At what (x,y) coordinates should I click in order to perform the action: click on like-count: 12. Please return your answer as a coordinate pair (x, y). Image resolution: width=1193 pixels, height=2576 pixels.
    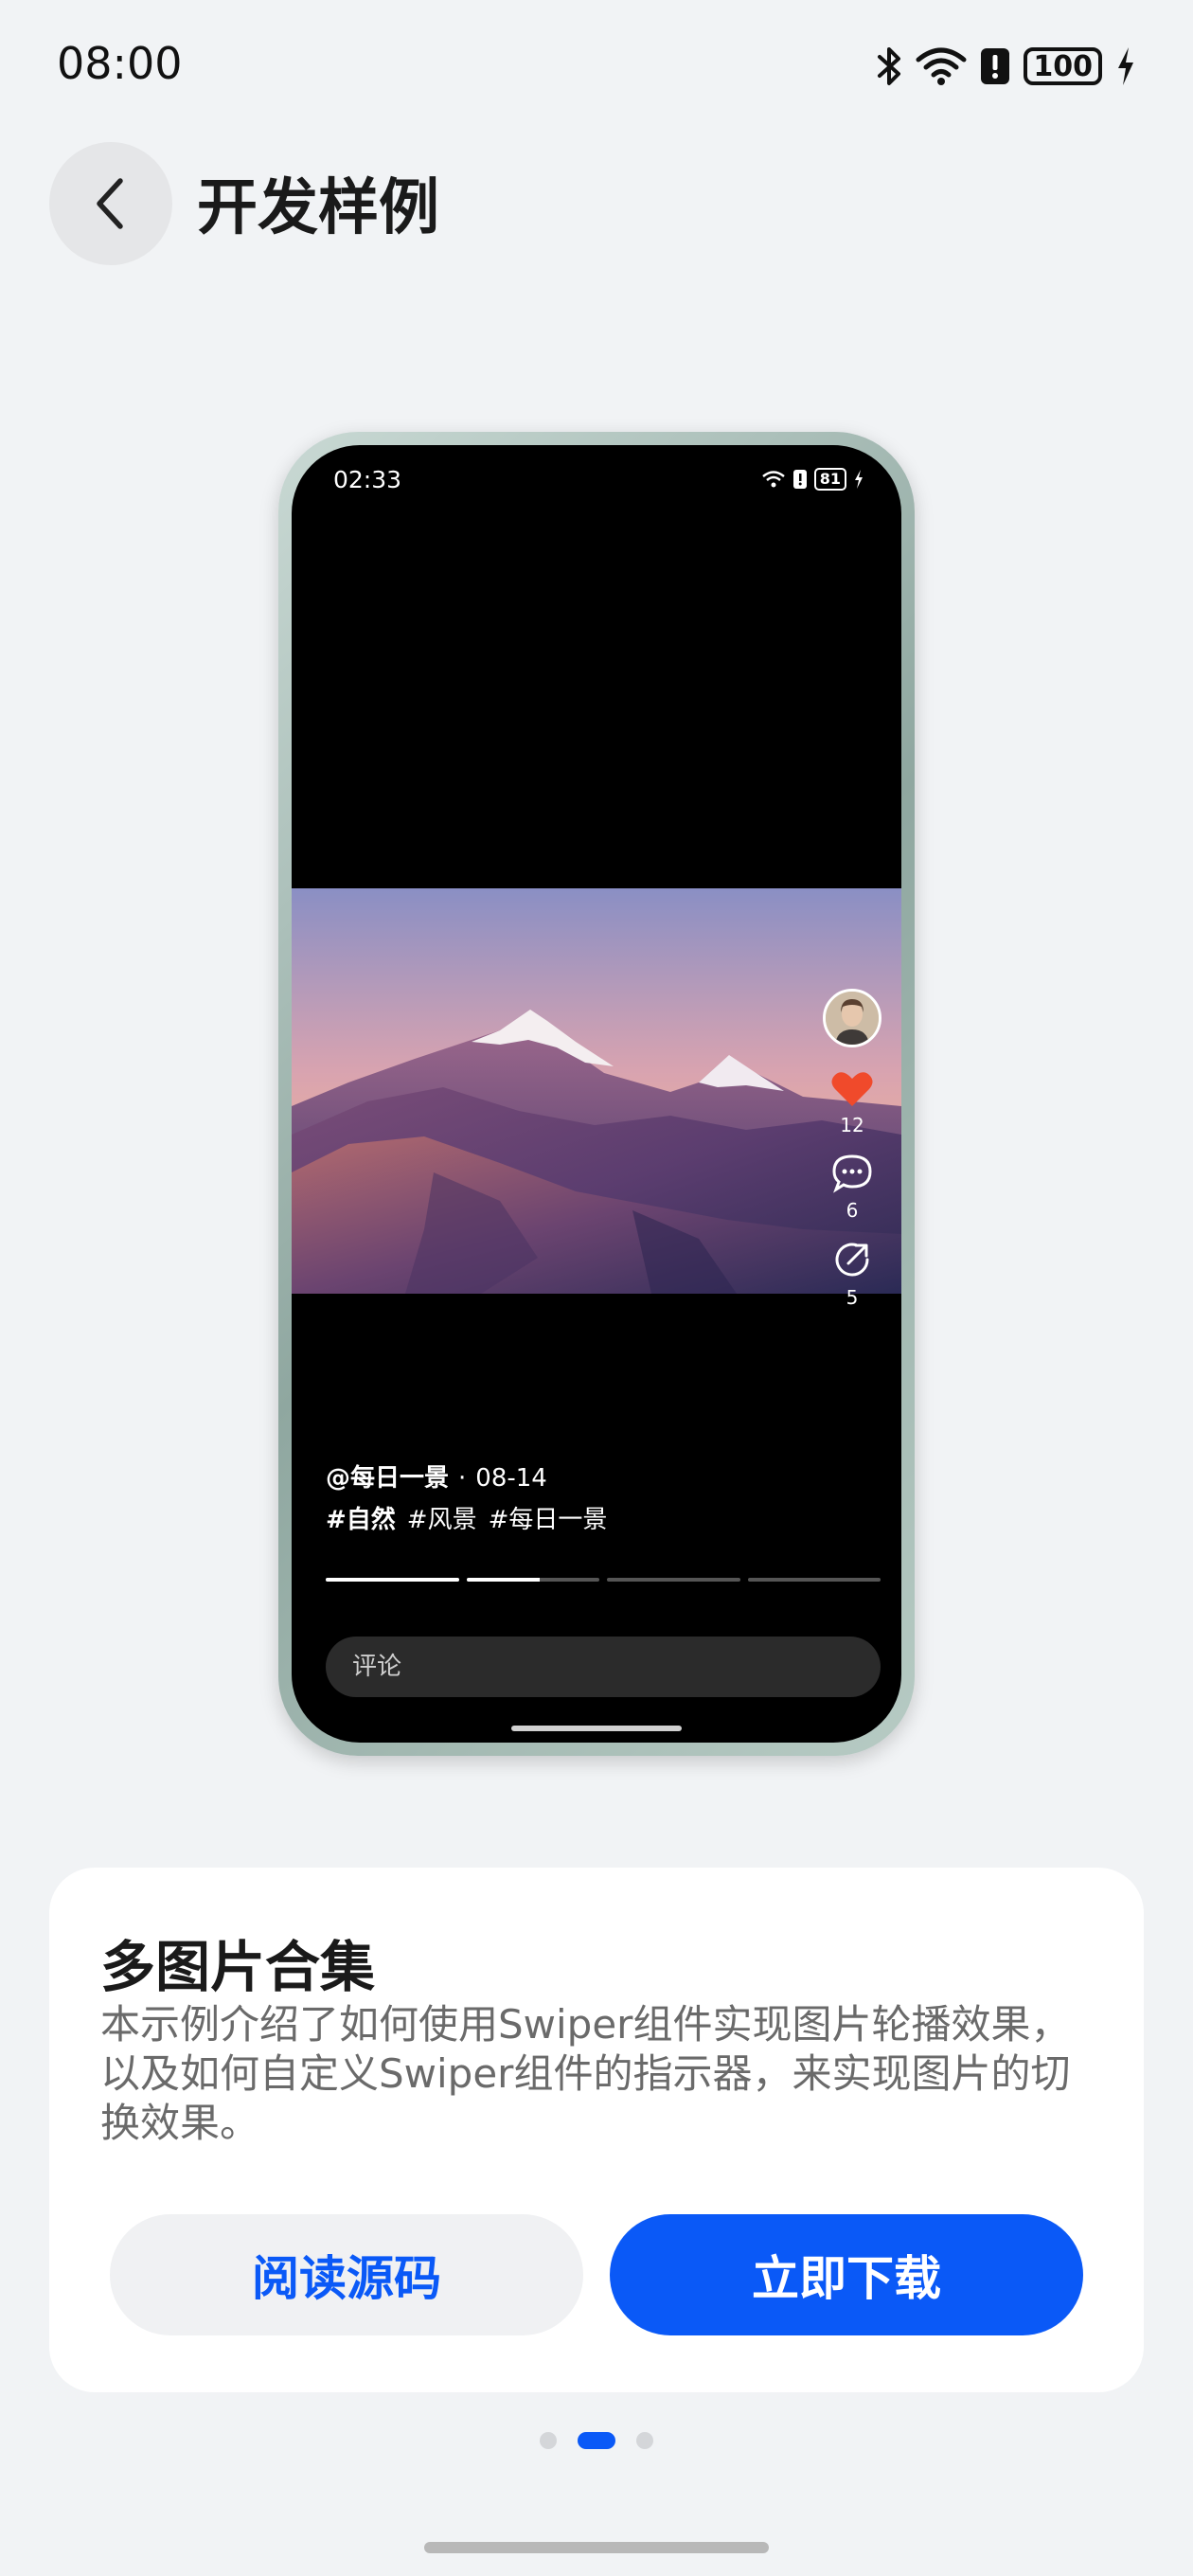
    Looking at the image, I should click on (852, 1125).